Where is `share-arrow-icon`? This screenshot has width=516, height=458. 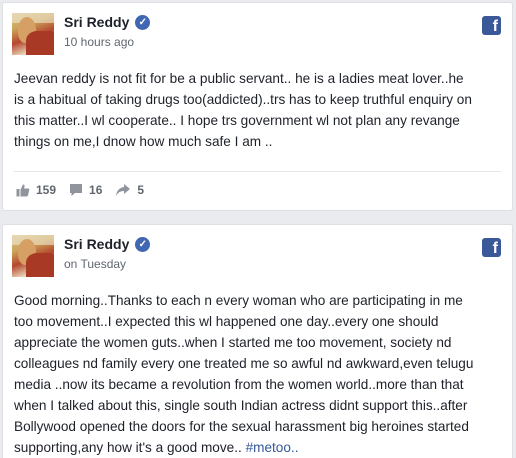
share-arrow-icon is located at coordinates (123, 190).